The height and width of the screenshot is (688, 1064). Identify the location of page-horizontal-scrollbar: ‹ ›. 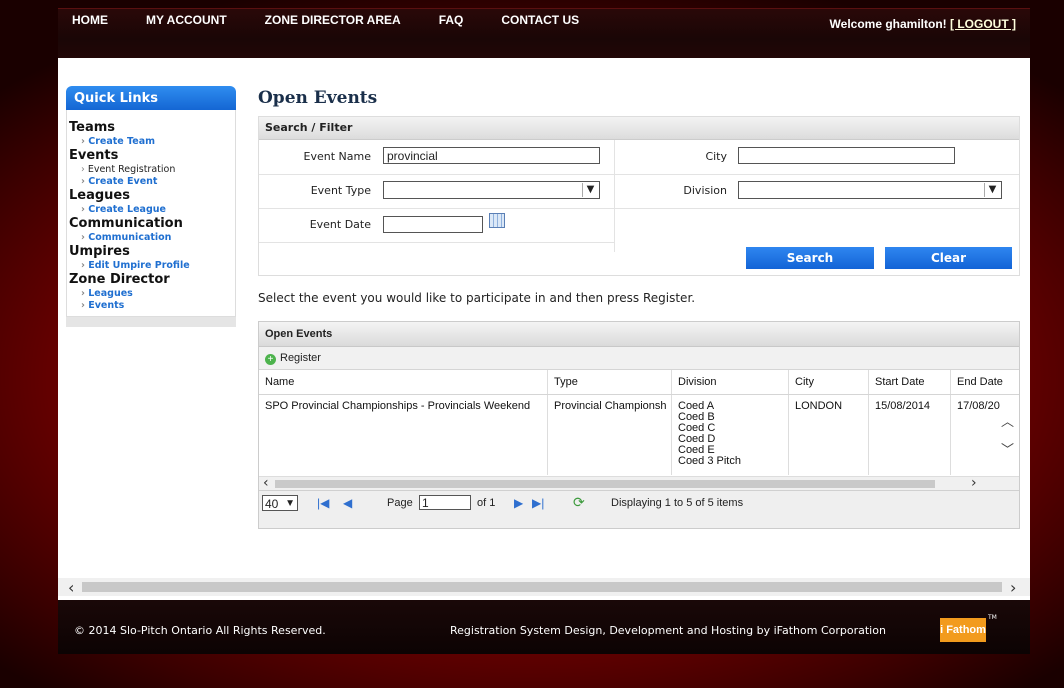
(544, 587).